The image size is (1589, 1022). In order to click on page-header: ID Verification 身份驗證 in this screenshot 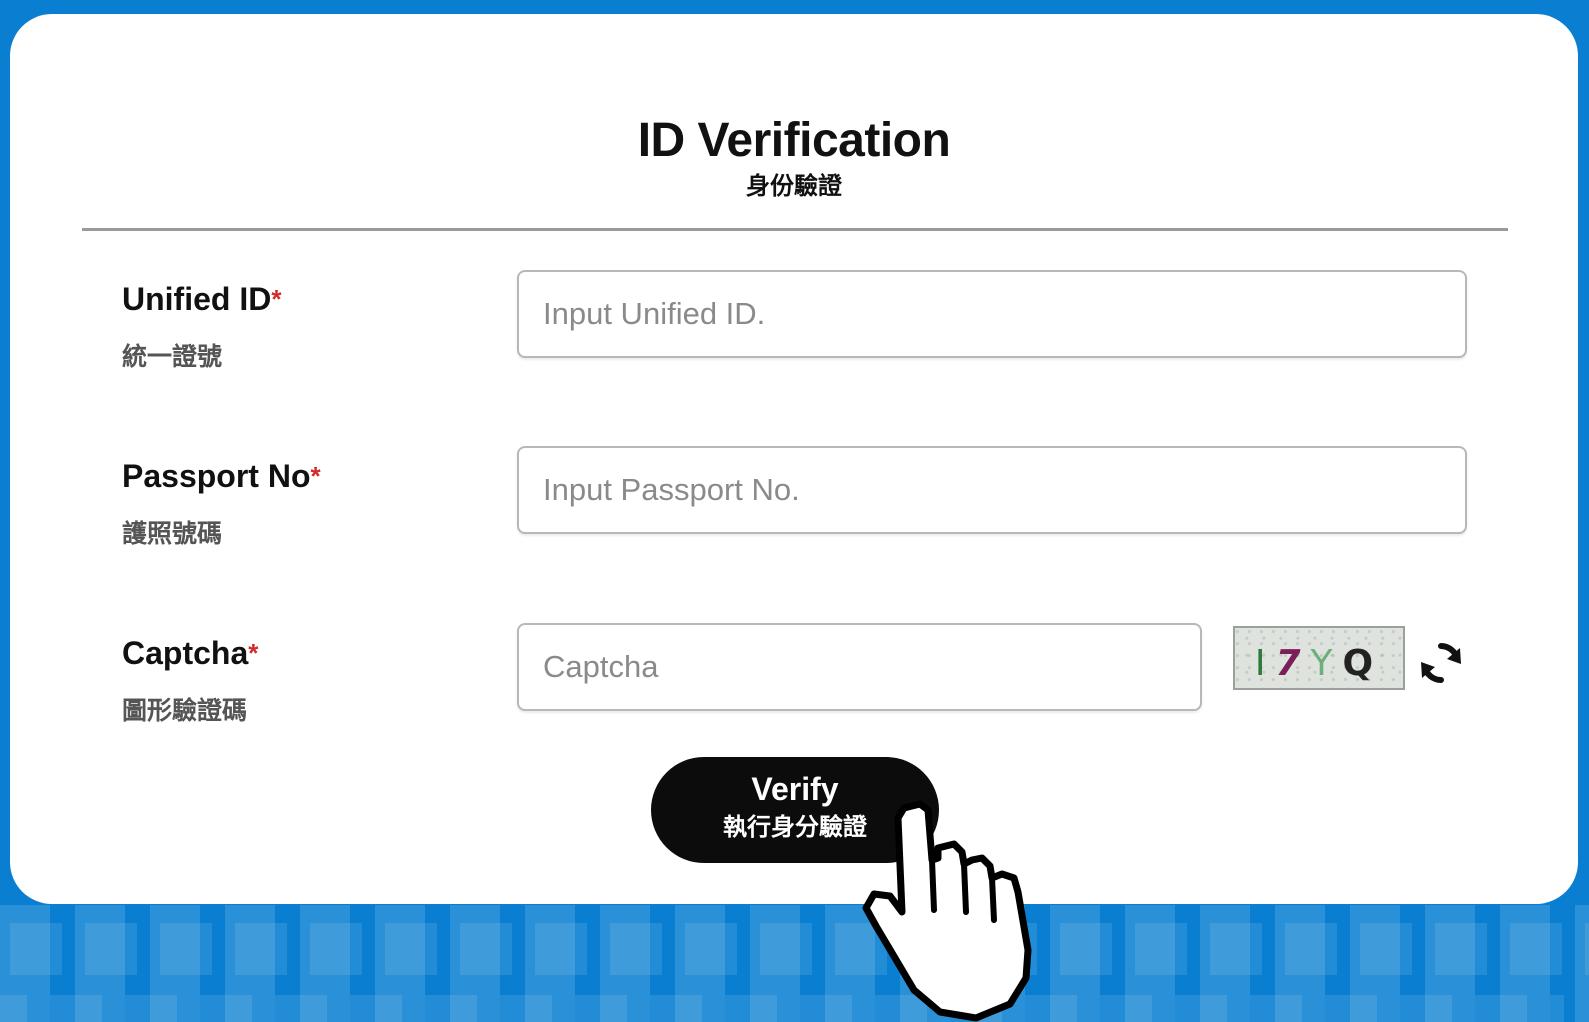, I will do `click(794, 158)`.